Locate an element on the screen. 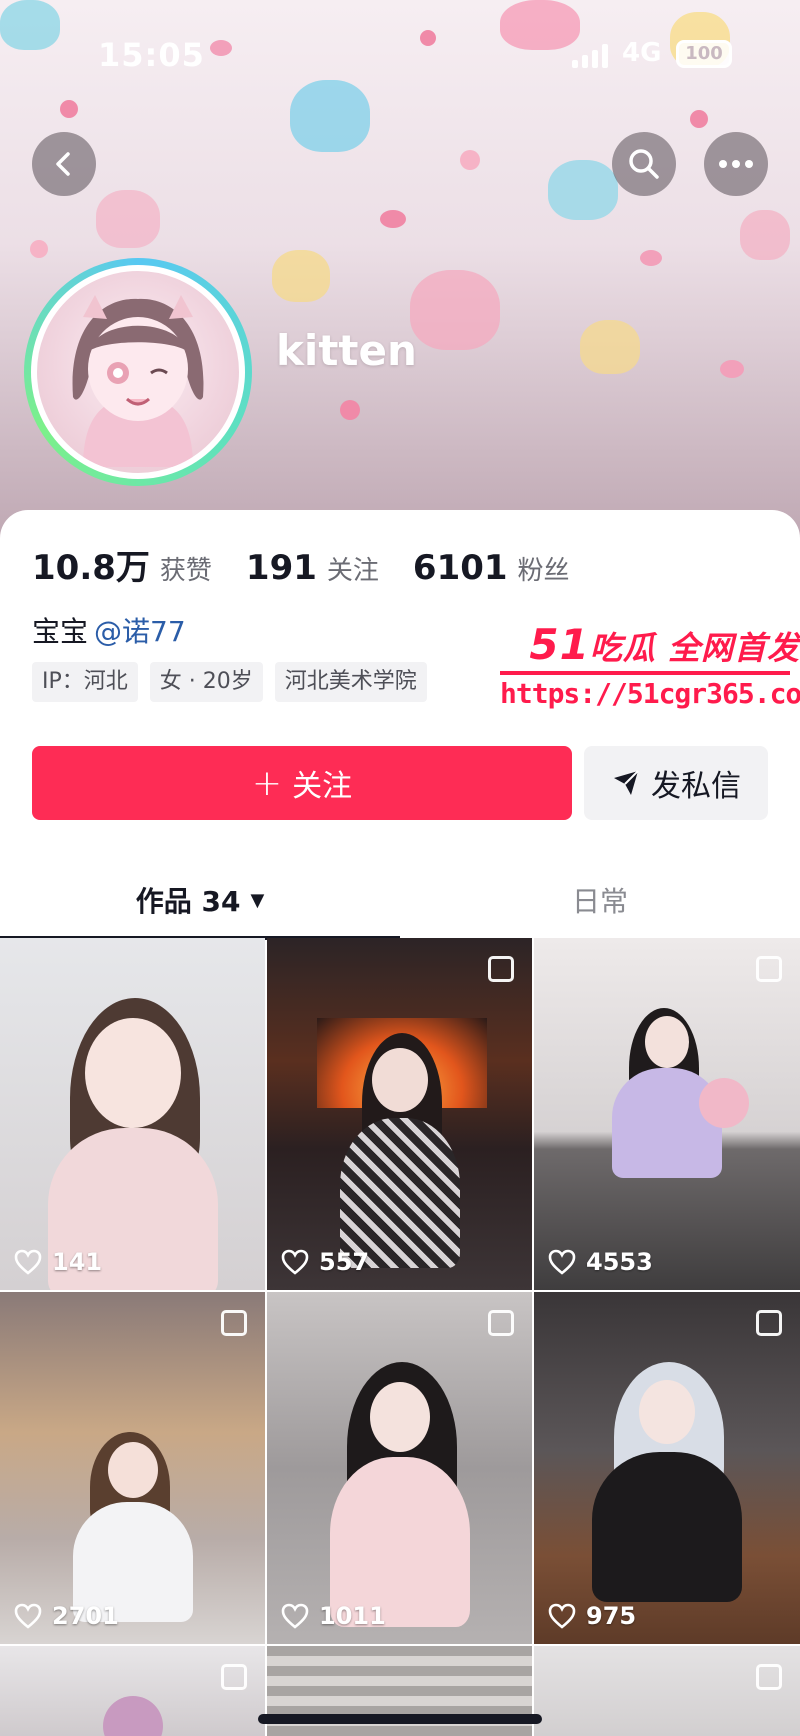  stat-value: 191 is located at coordinates (281, 568).